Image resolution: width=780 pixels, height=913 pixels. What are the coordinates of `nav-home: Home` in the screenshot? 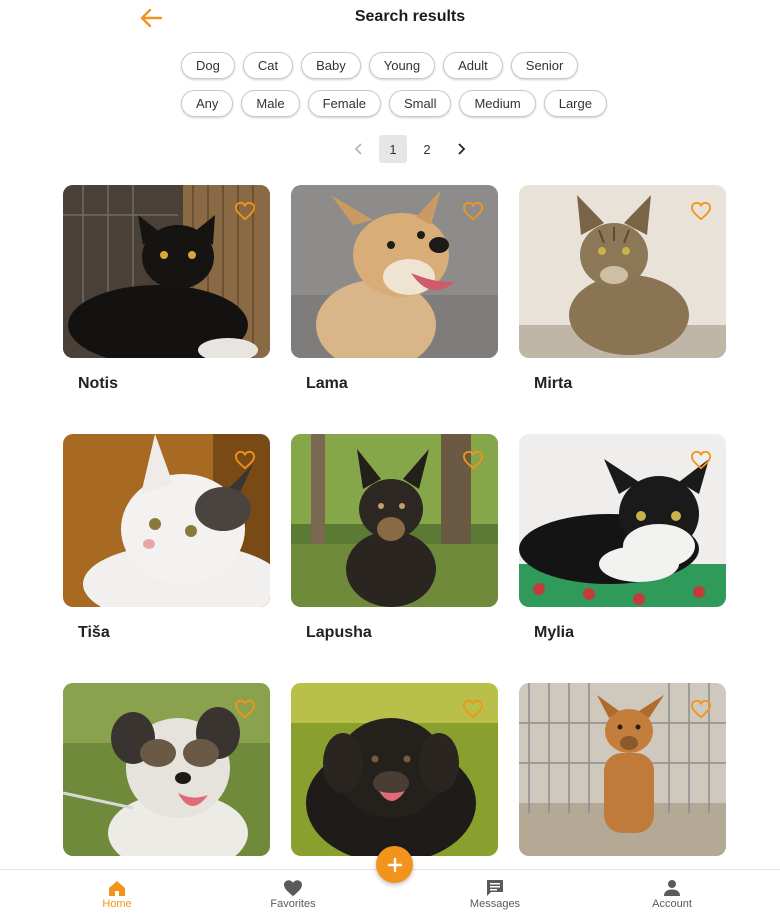 It's located at (117, 894).